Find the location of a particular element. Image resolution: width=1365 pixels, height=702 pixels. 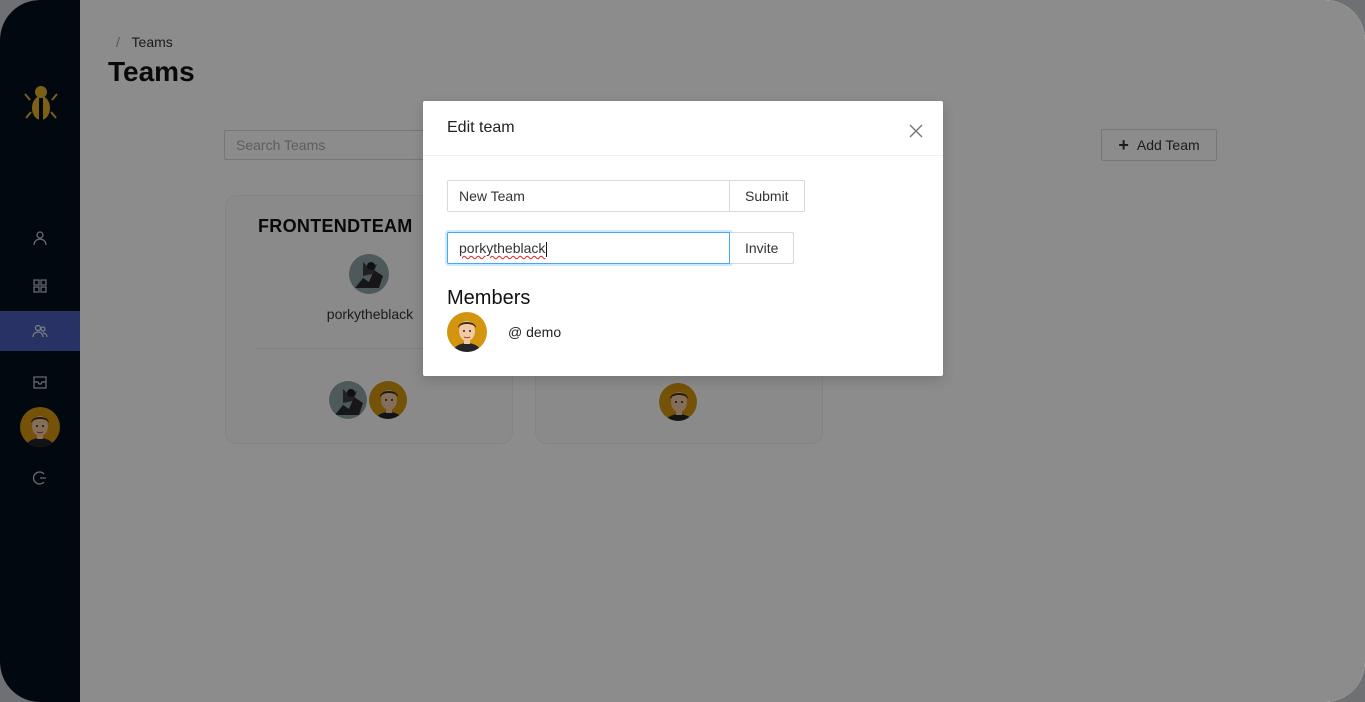

list-item: @ demo is located at coordinates (504, 332).